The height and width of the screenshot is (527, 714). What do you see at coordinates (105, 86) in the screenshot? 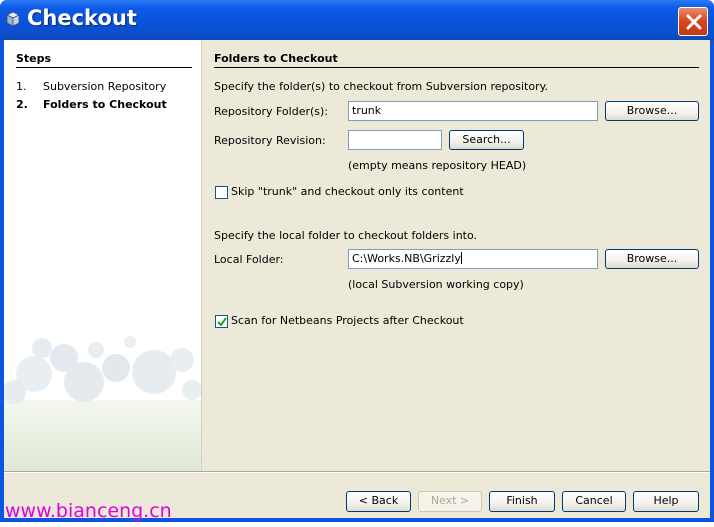
I see `step-label: Subversion Repository` at bounding box center [105, 86].